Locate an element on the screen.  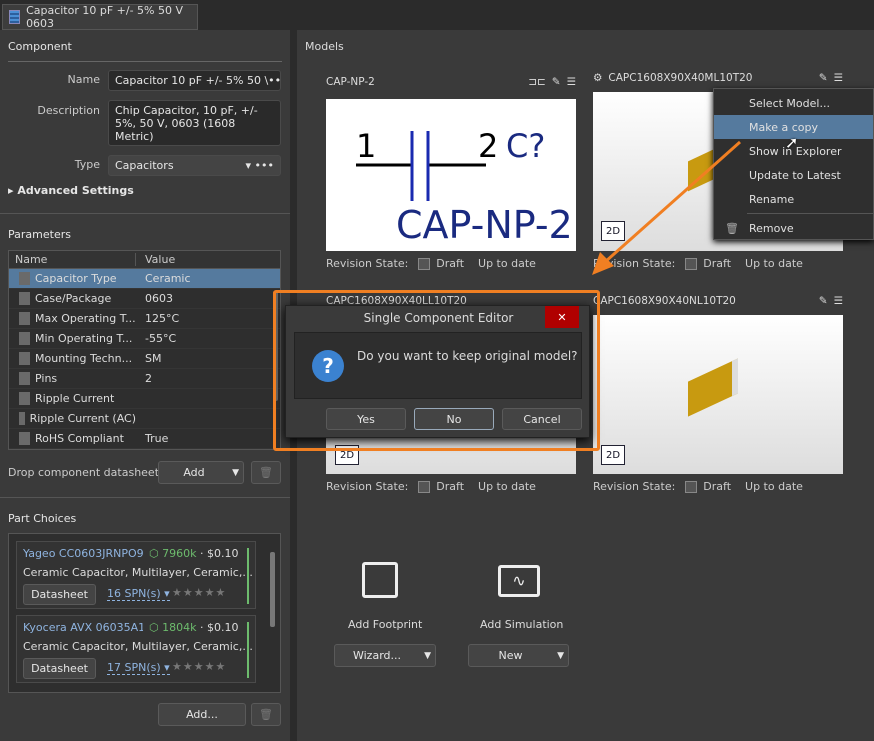
mouse-cursor: ➚ is located at coordinates (792, 142).